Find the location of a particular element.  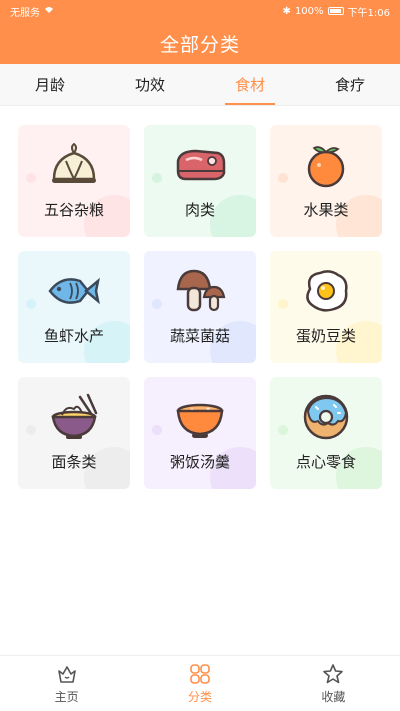

clock-time: 下午1:06 is located at coordinates (368, 13).